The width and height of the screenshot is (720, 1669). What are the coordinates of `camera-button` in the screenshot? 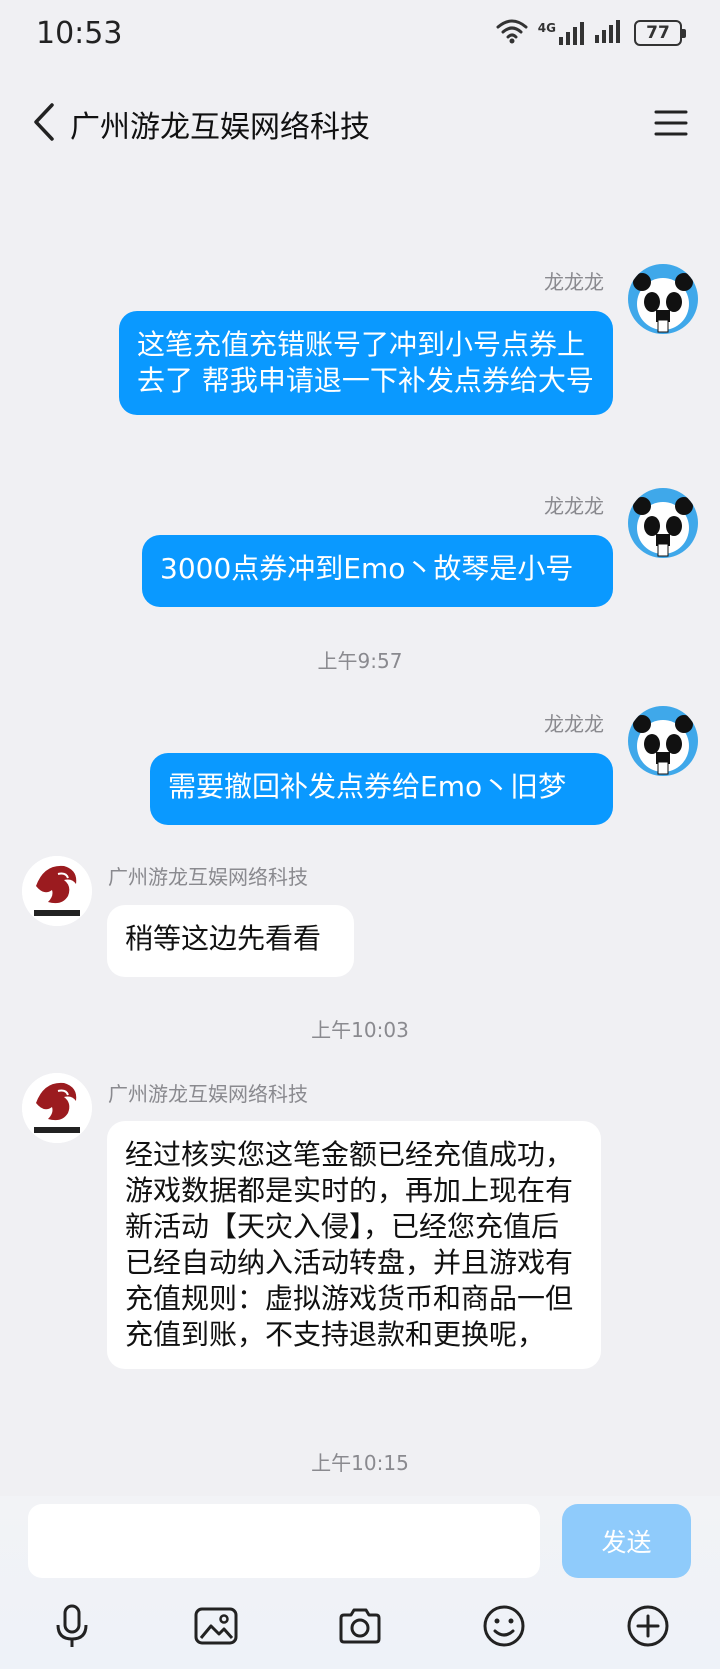 It's located at (360, 1626).